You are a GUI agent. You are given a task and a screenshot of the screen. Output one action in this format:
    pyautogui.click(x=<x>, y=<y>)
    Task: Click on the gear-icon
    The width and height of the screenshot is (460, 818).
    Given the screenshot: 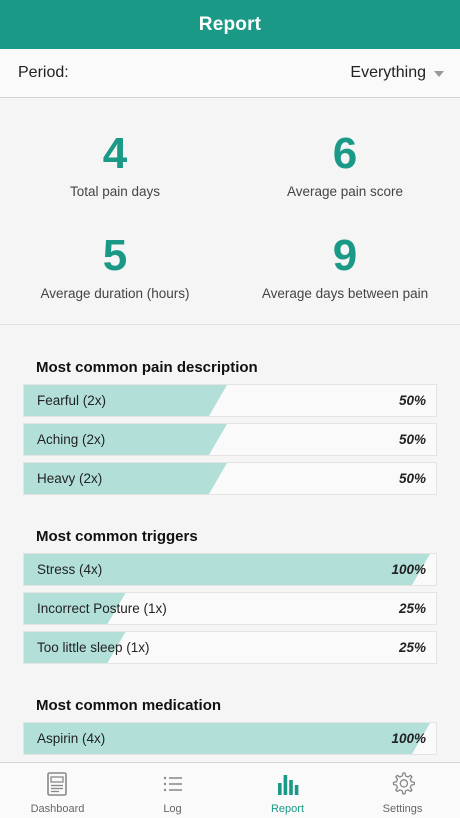 What is the action you would take?
    pyautogui.click(x=403, y=783)
    